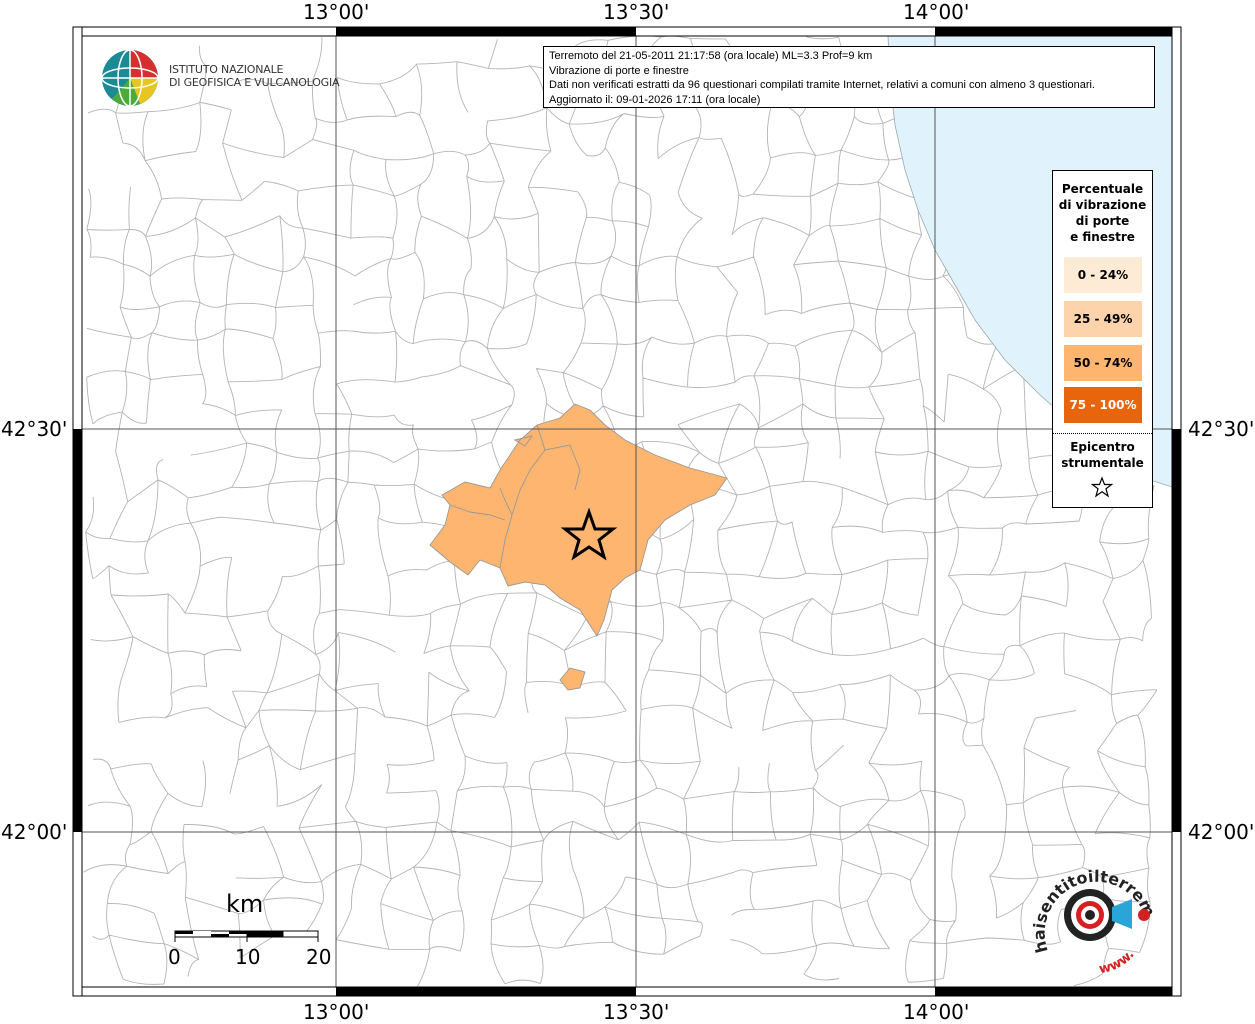  What do you see at coordinates (636, 12) in the screenshot?
I see `top-tick-13-30: 13°30'` at bounding box center [636, 12].